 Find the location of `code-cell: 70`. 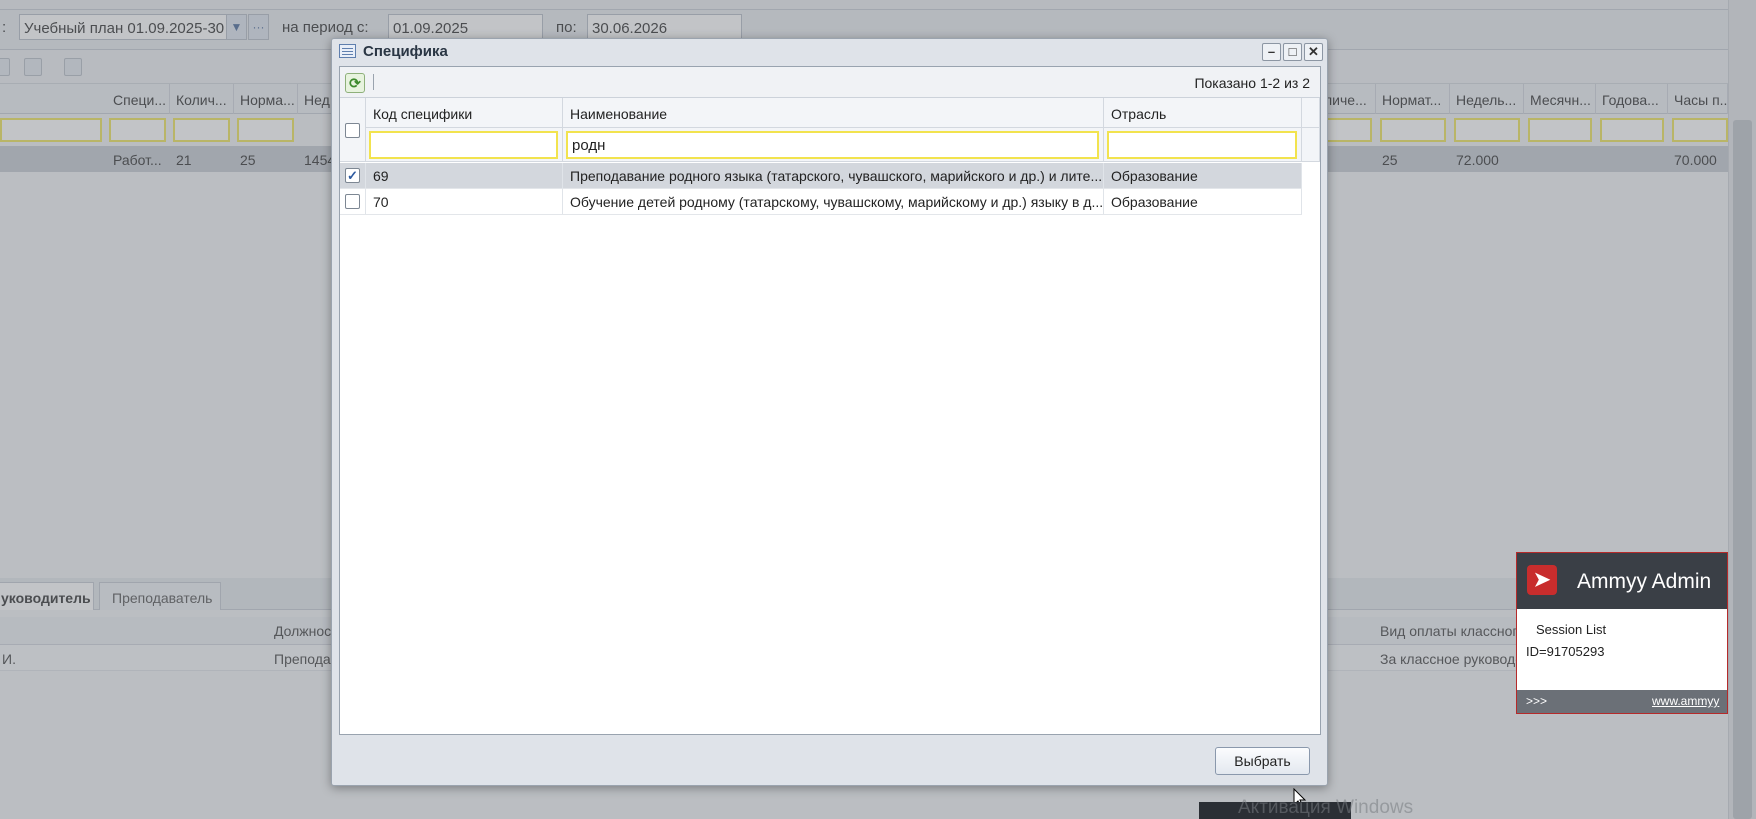

code-cell: 70 is located at coordinates (464, 201).